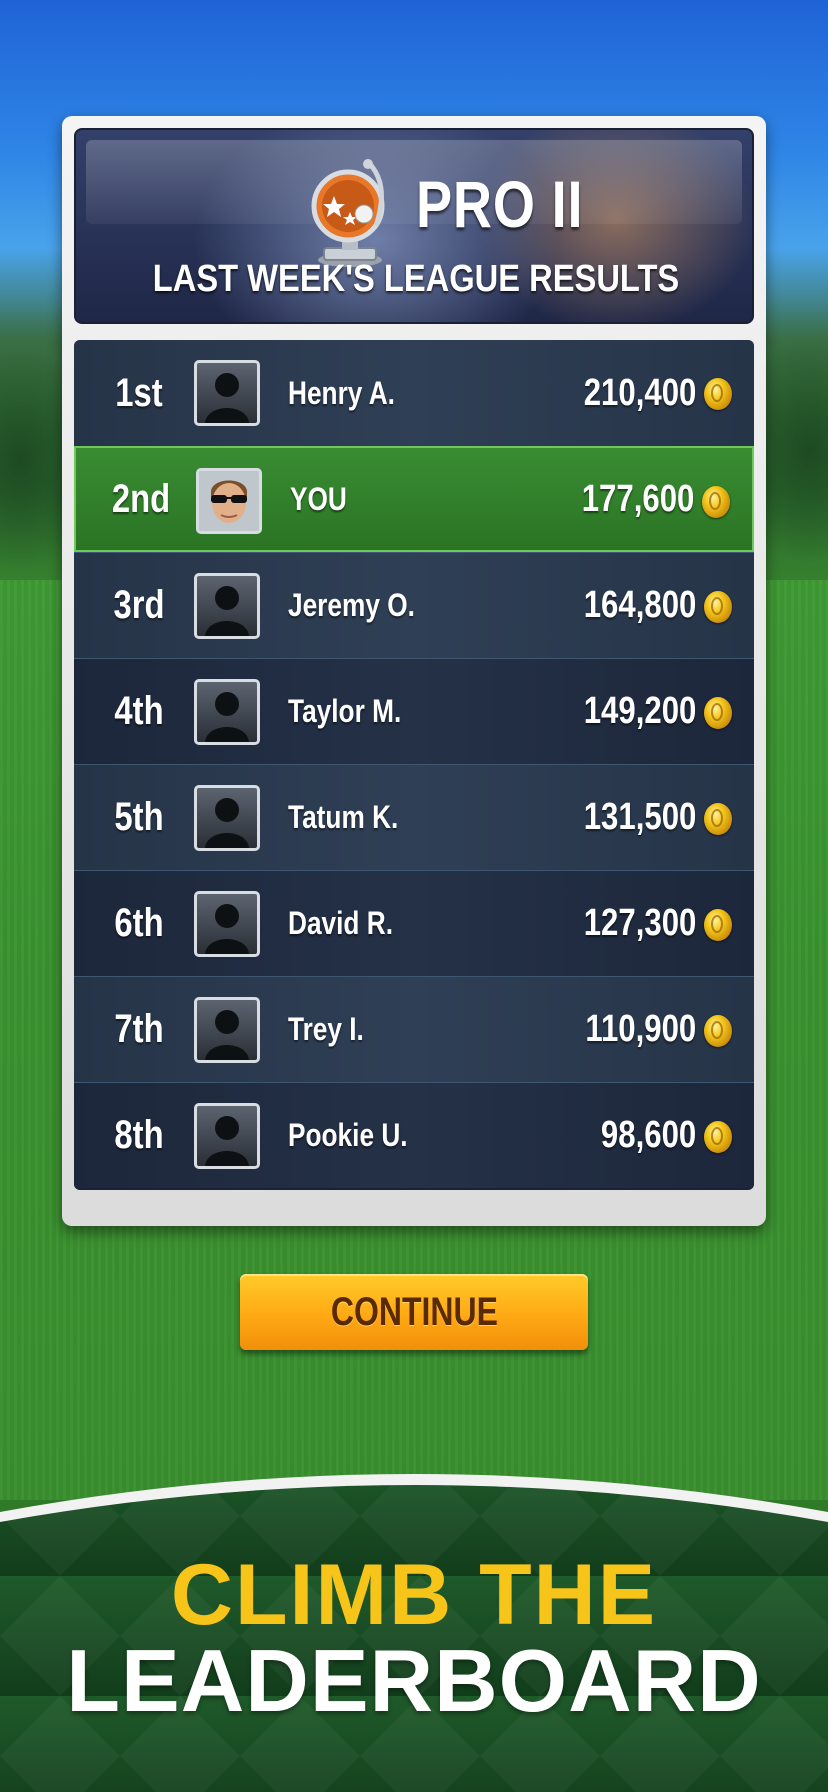 The image size is (828, 1792). What do you see at coordinates (414, 817) in the screenshot?
I see `leaderboard-row: 5th Tatum K. 131,500` at bounding box center [414, 817].